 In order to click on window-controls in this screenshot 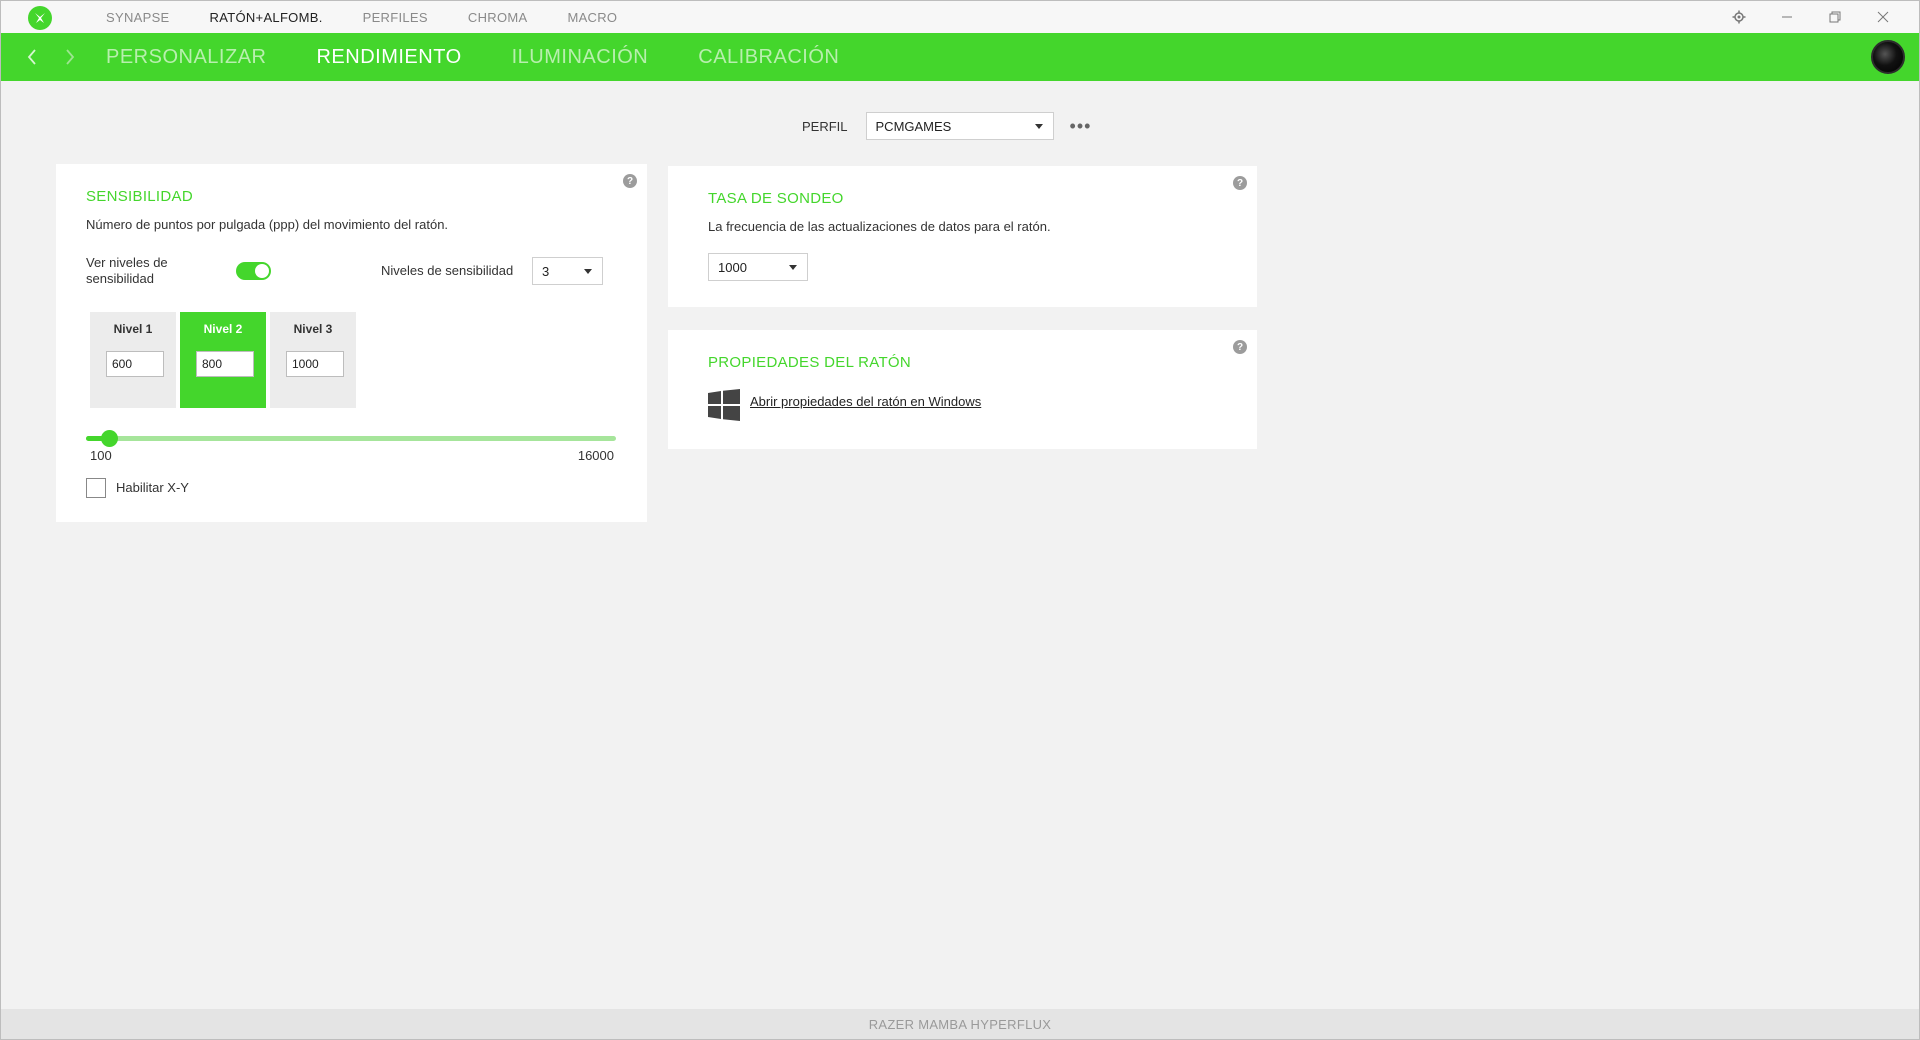, I will do `click(1811, 17)`.